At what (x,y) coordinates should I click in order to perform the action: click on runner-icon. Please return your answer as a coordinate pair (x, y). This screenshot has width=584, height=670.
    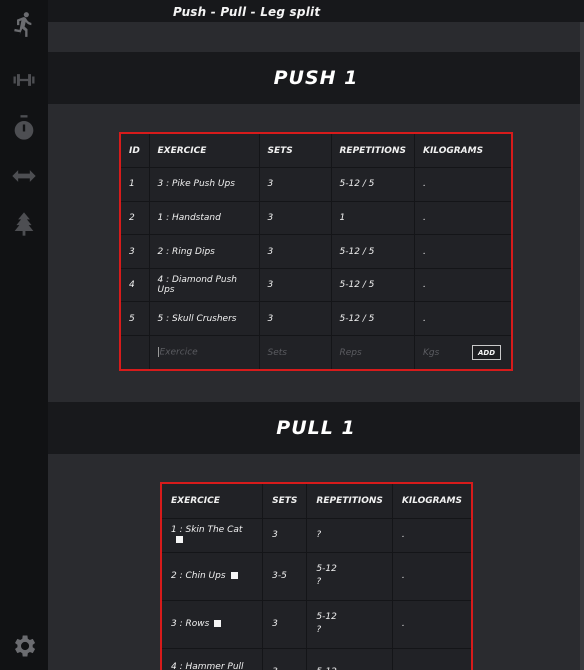
    Looking at the image, I should click on (24, 24).